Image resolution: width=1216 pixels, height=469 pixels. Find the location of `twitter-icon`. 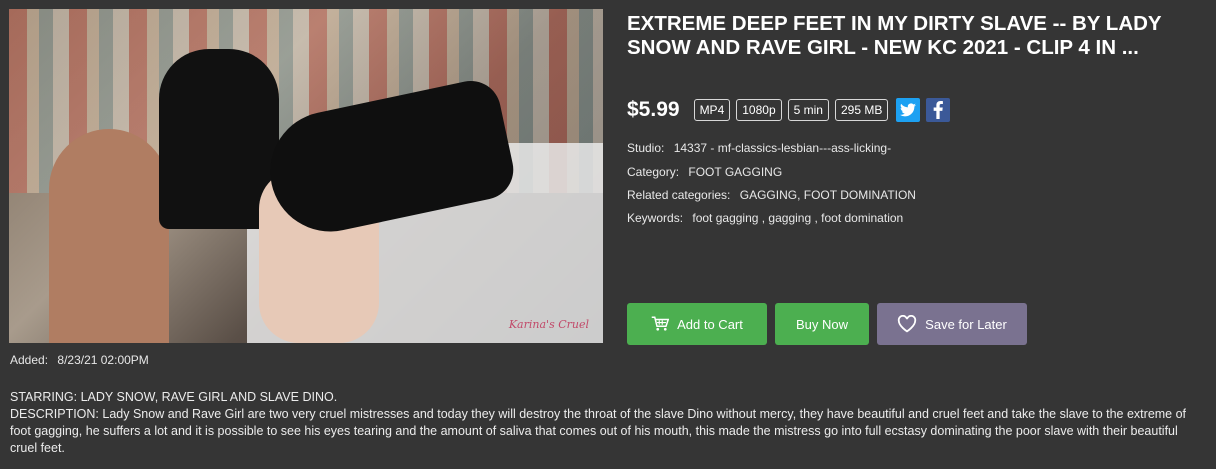

twitter-icon is located at coordinates (908, 110).